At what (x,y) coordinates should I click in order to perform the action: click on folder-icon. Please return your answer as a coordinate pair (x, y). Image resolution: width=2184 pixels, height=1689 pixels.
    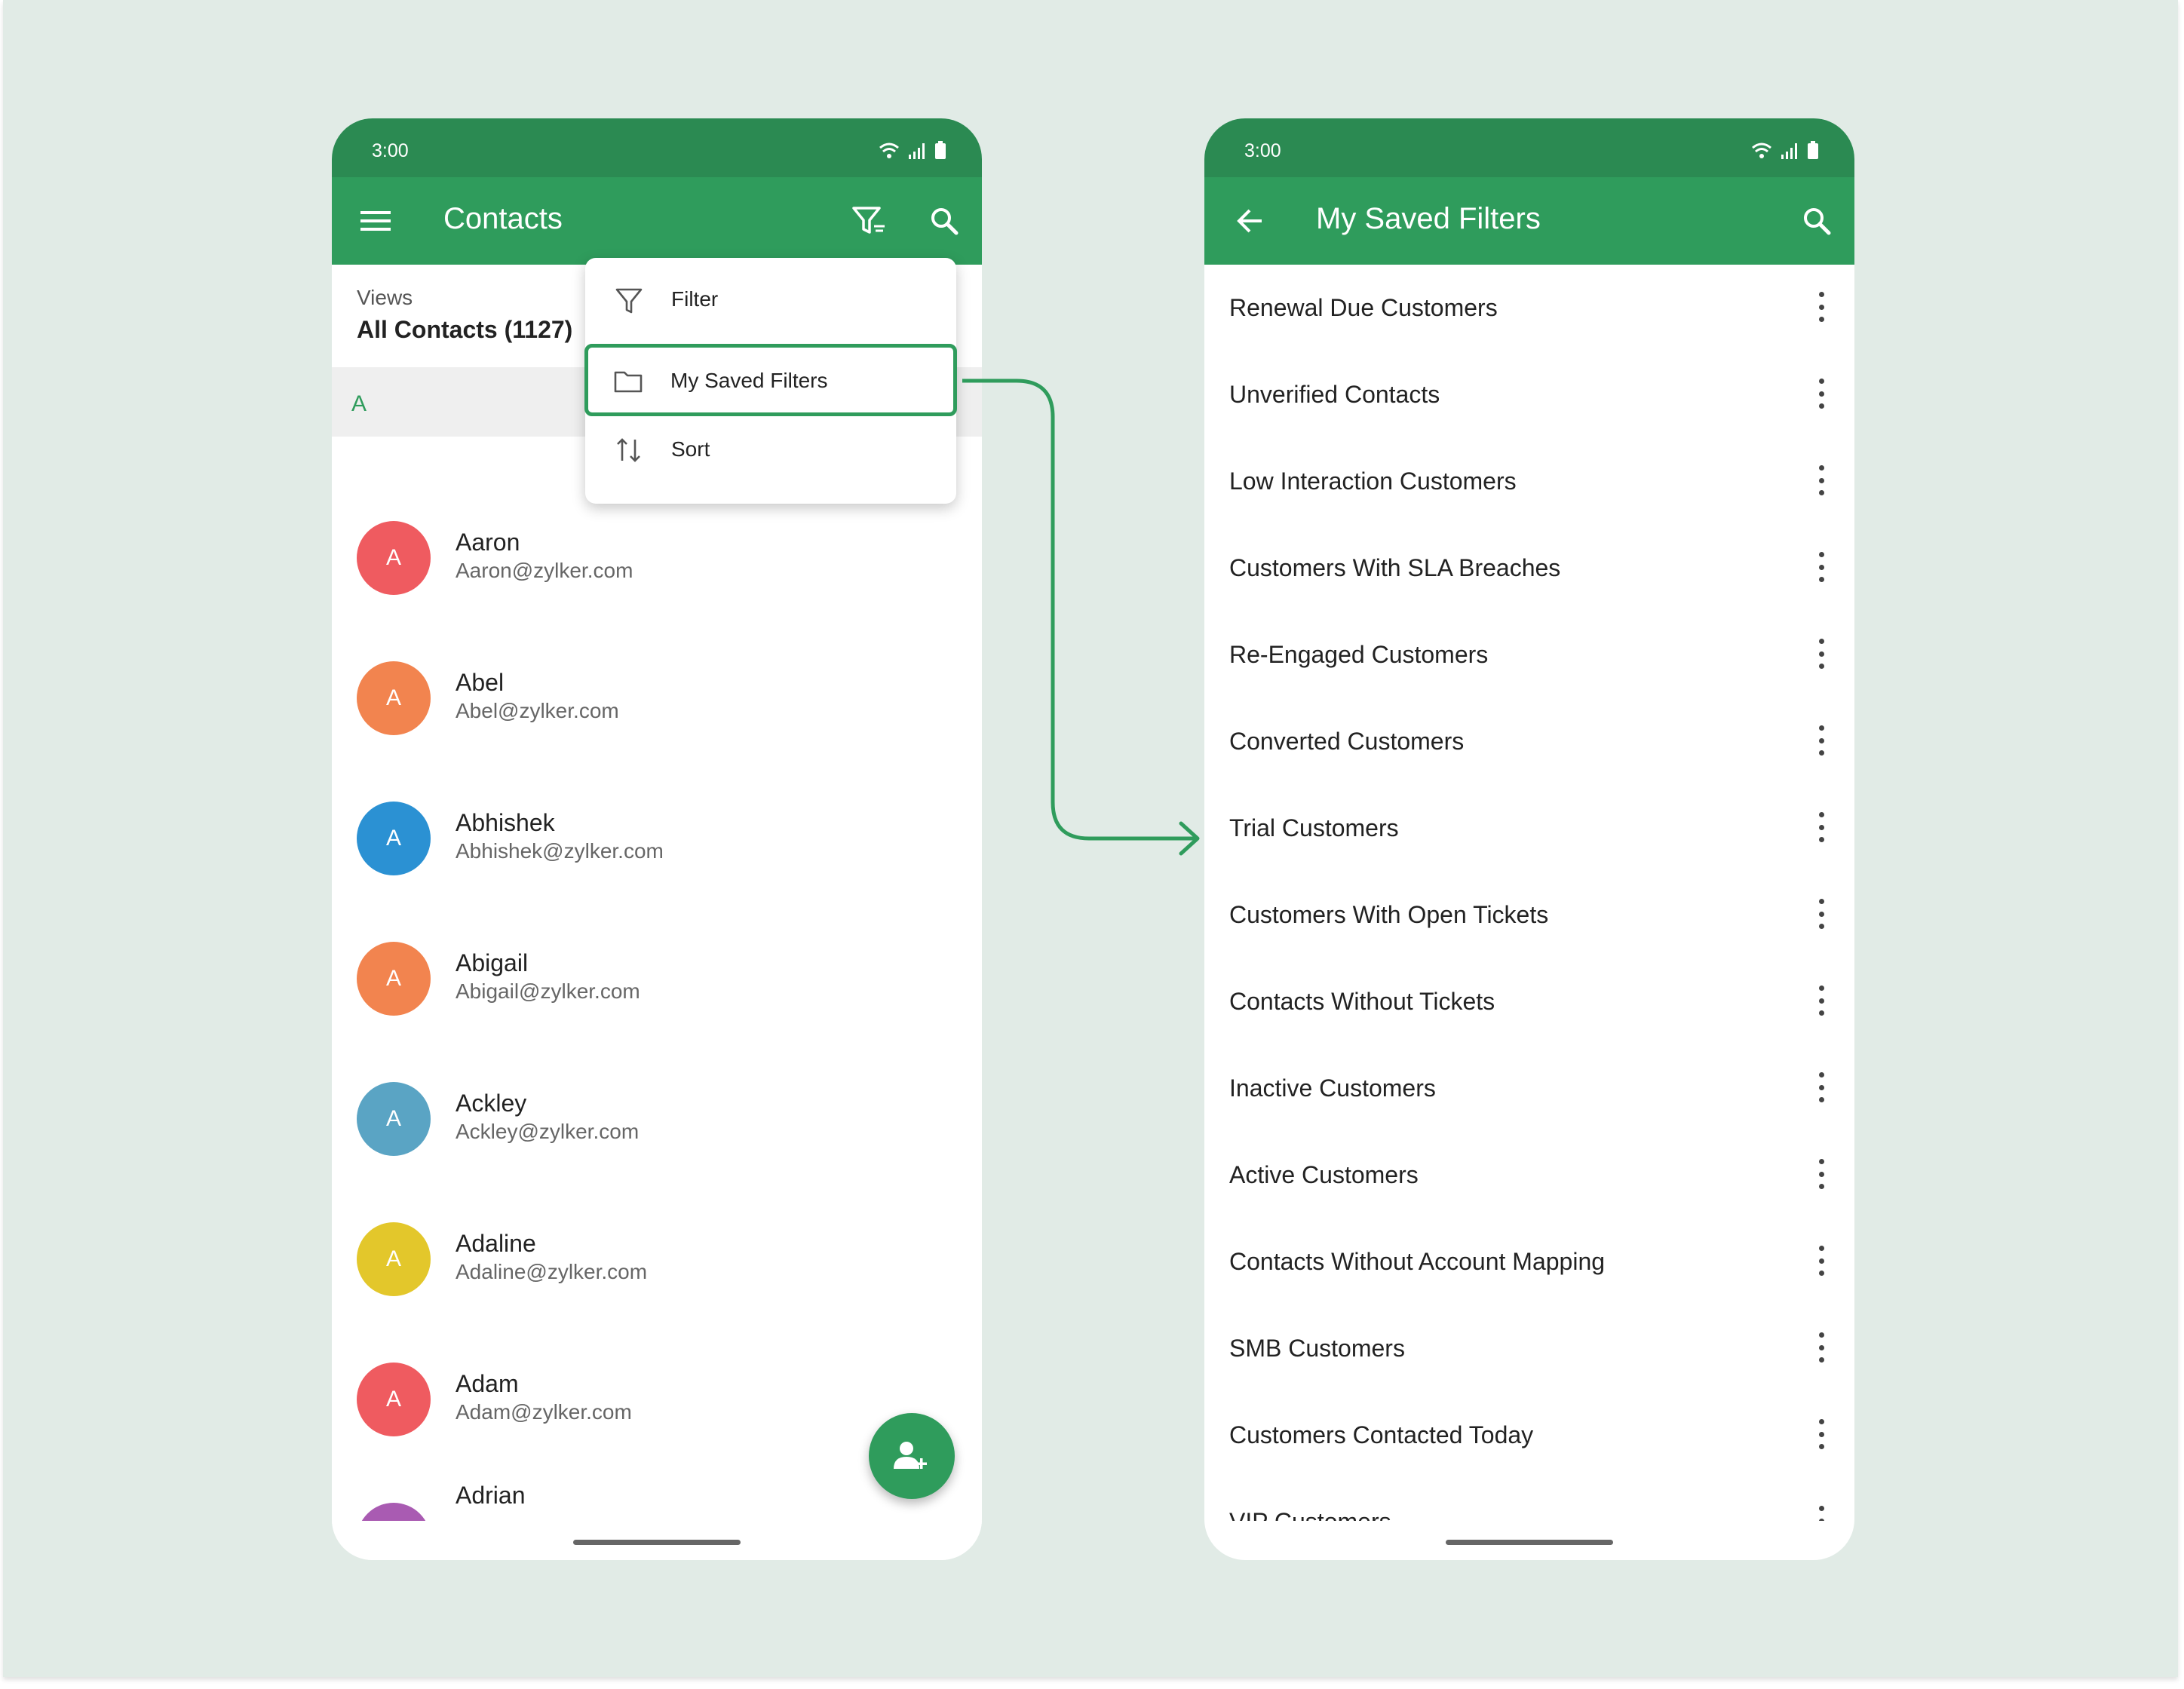
    Looking at the image, I should click on (628, 382).